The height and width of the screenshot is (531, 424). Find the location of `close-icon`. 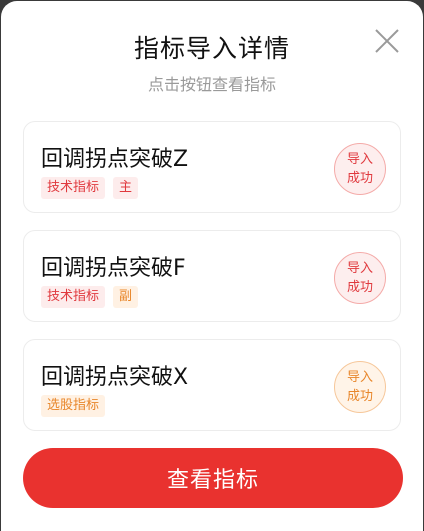

close-icon is located at coordinates (387, 41).